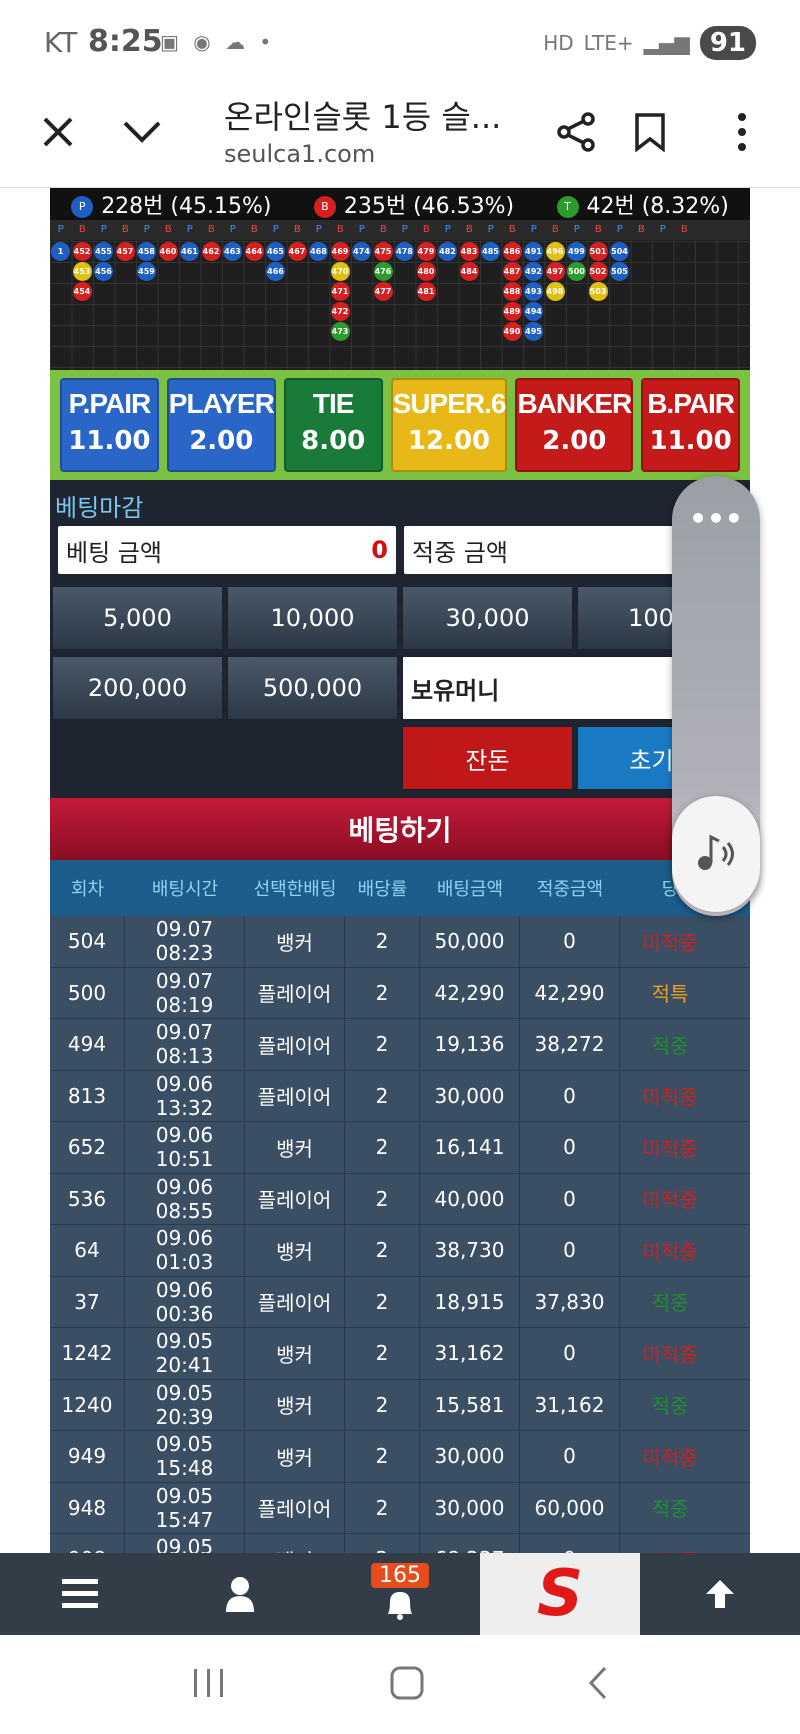 Image resolution: width=800 pixels, height=1734 pixels. Describe the element at coordinates (598, 1685) in the screenshot. I see `back-icon` at that location.